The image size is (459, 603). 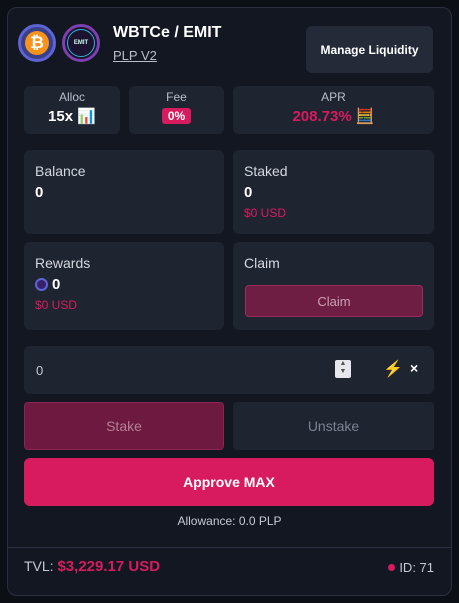 I want to click on staked-usd: $0 USD, so click(x=265, y=213).